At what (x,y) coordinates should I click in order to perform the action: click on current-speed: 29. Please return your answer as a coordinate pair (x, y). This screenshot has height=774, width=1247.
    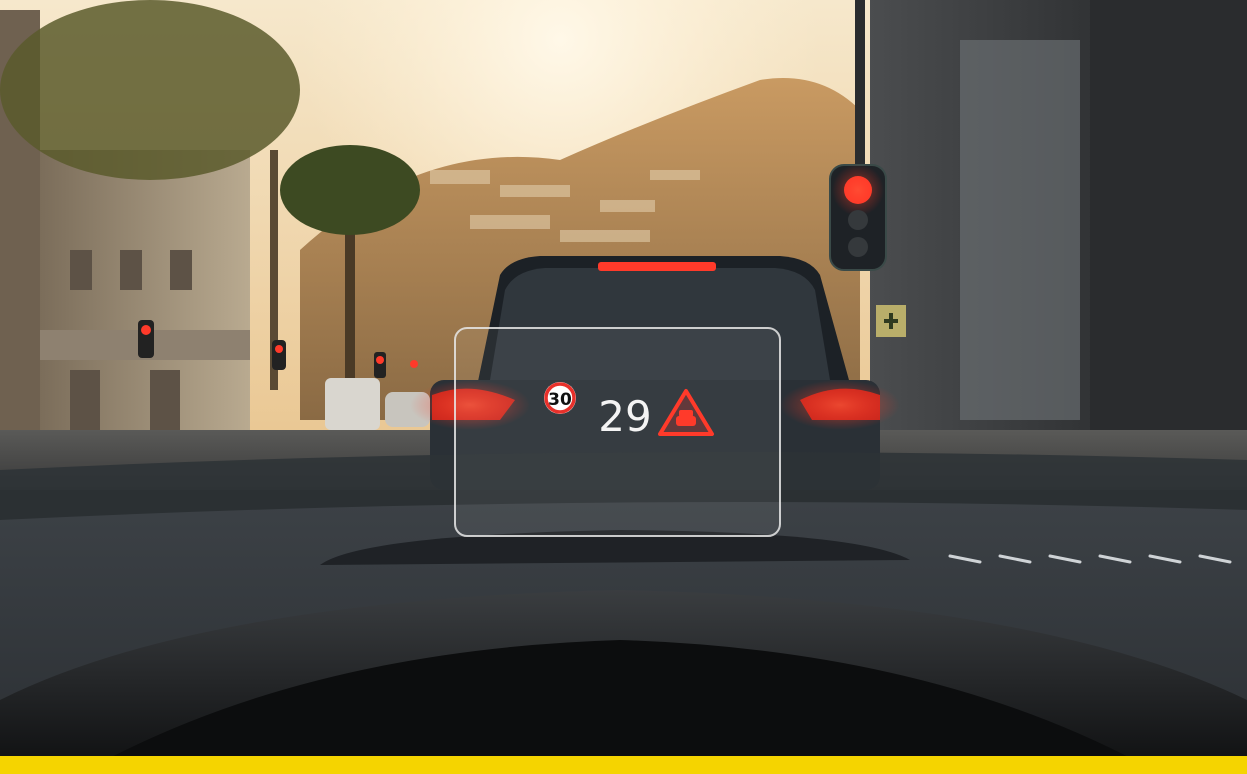
    Looking at the image, I should click on (624, 416).